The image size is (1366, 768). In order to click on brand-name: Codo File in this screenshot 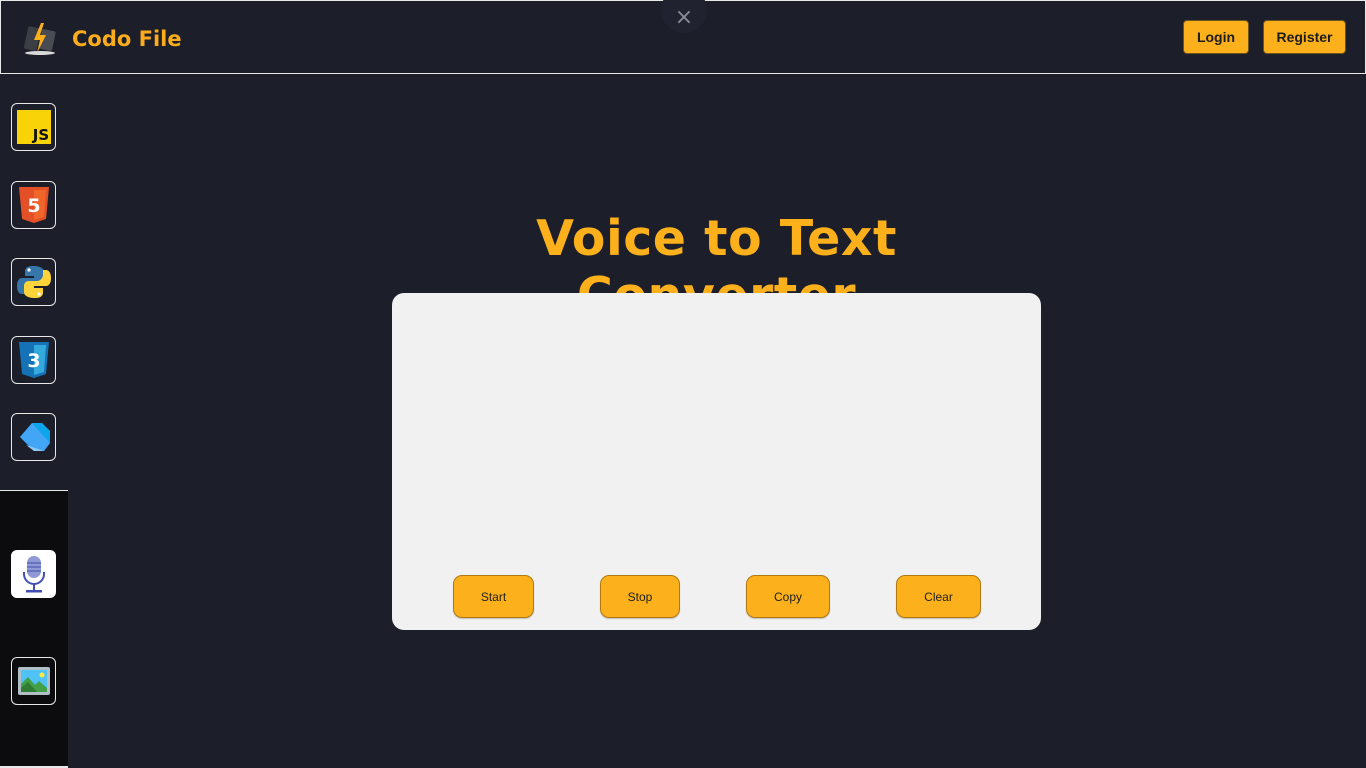, I will do `click(127, 39)`.